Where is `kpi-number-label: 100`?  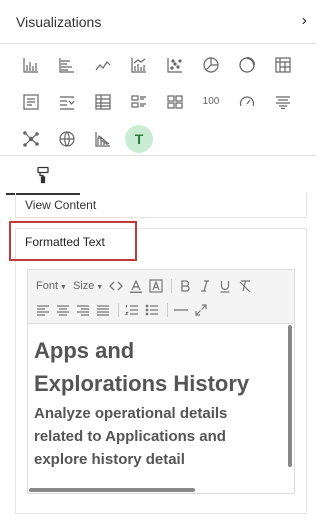
kpi-number-label: 100 is located at coordinates (211, 101).